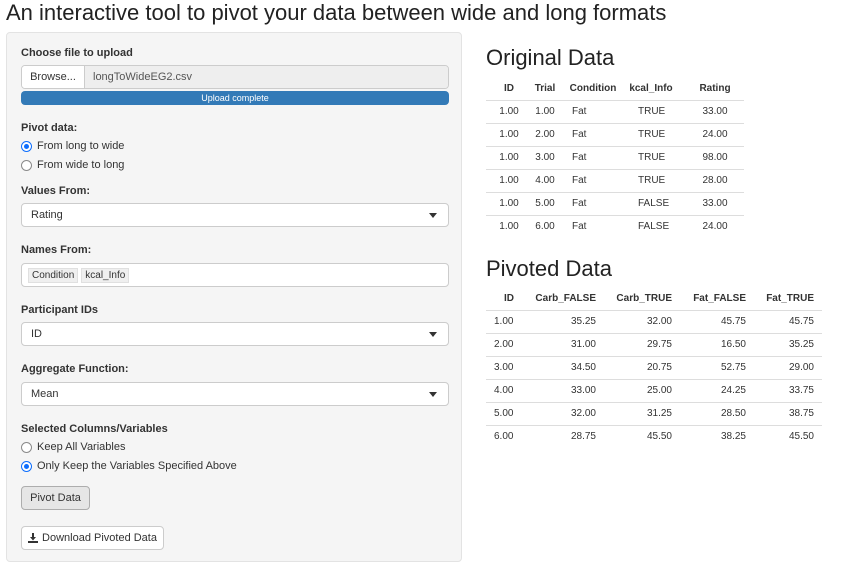  Describe the element at coordinates (235, 394) in the screenshot. I see `aggregate-select: Mean` at that location.